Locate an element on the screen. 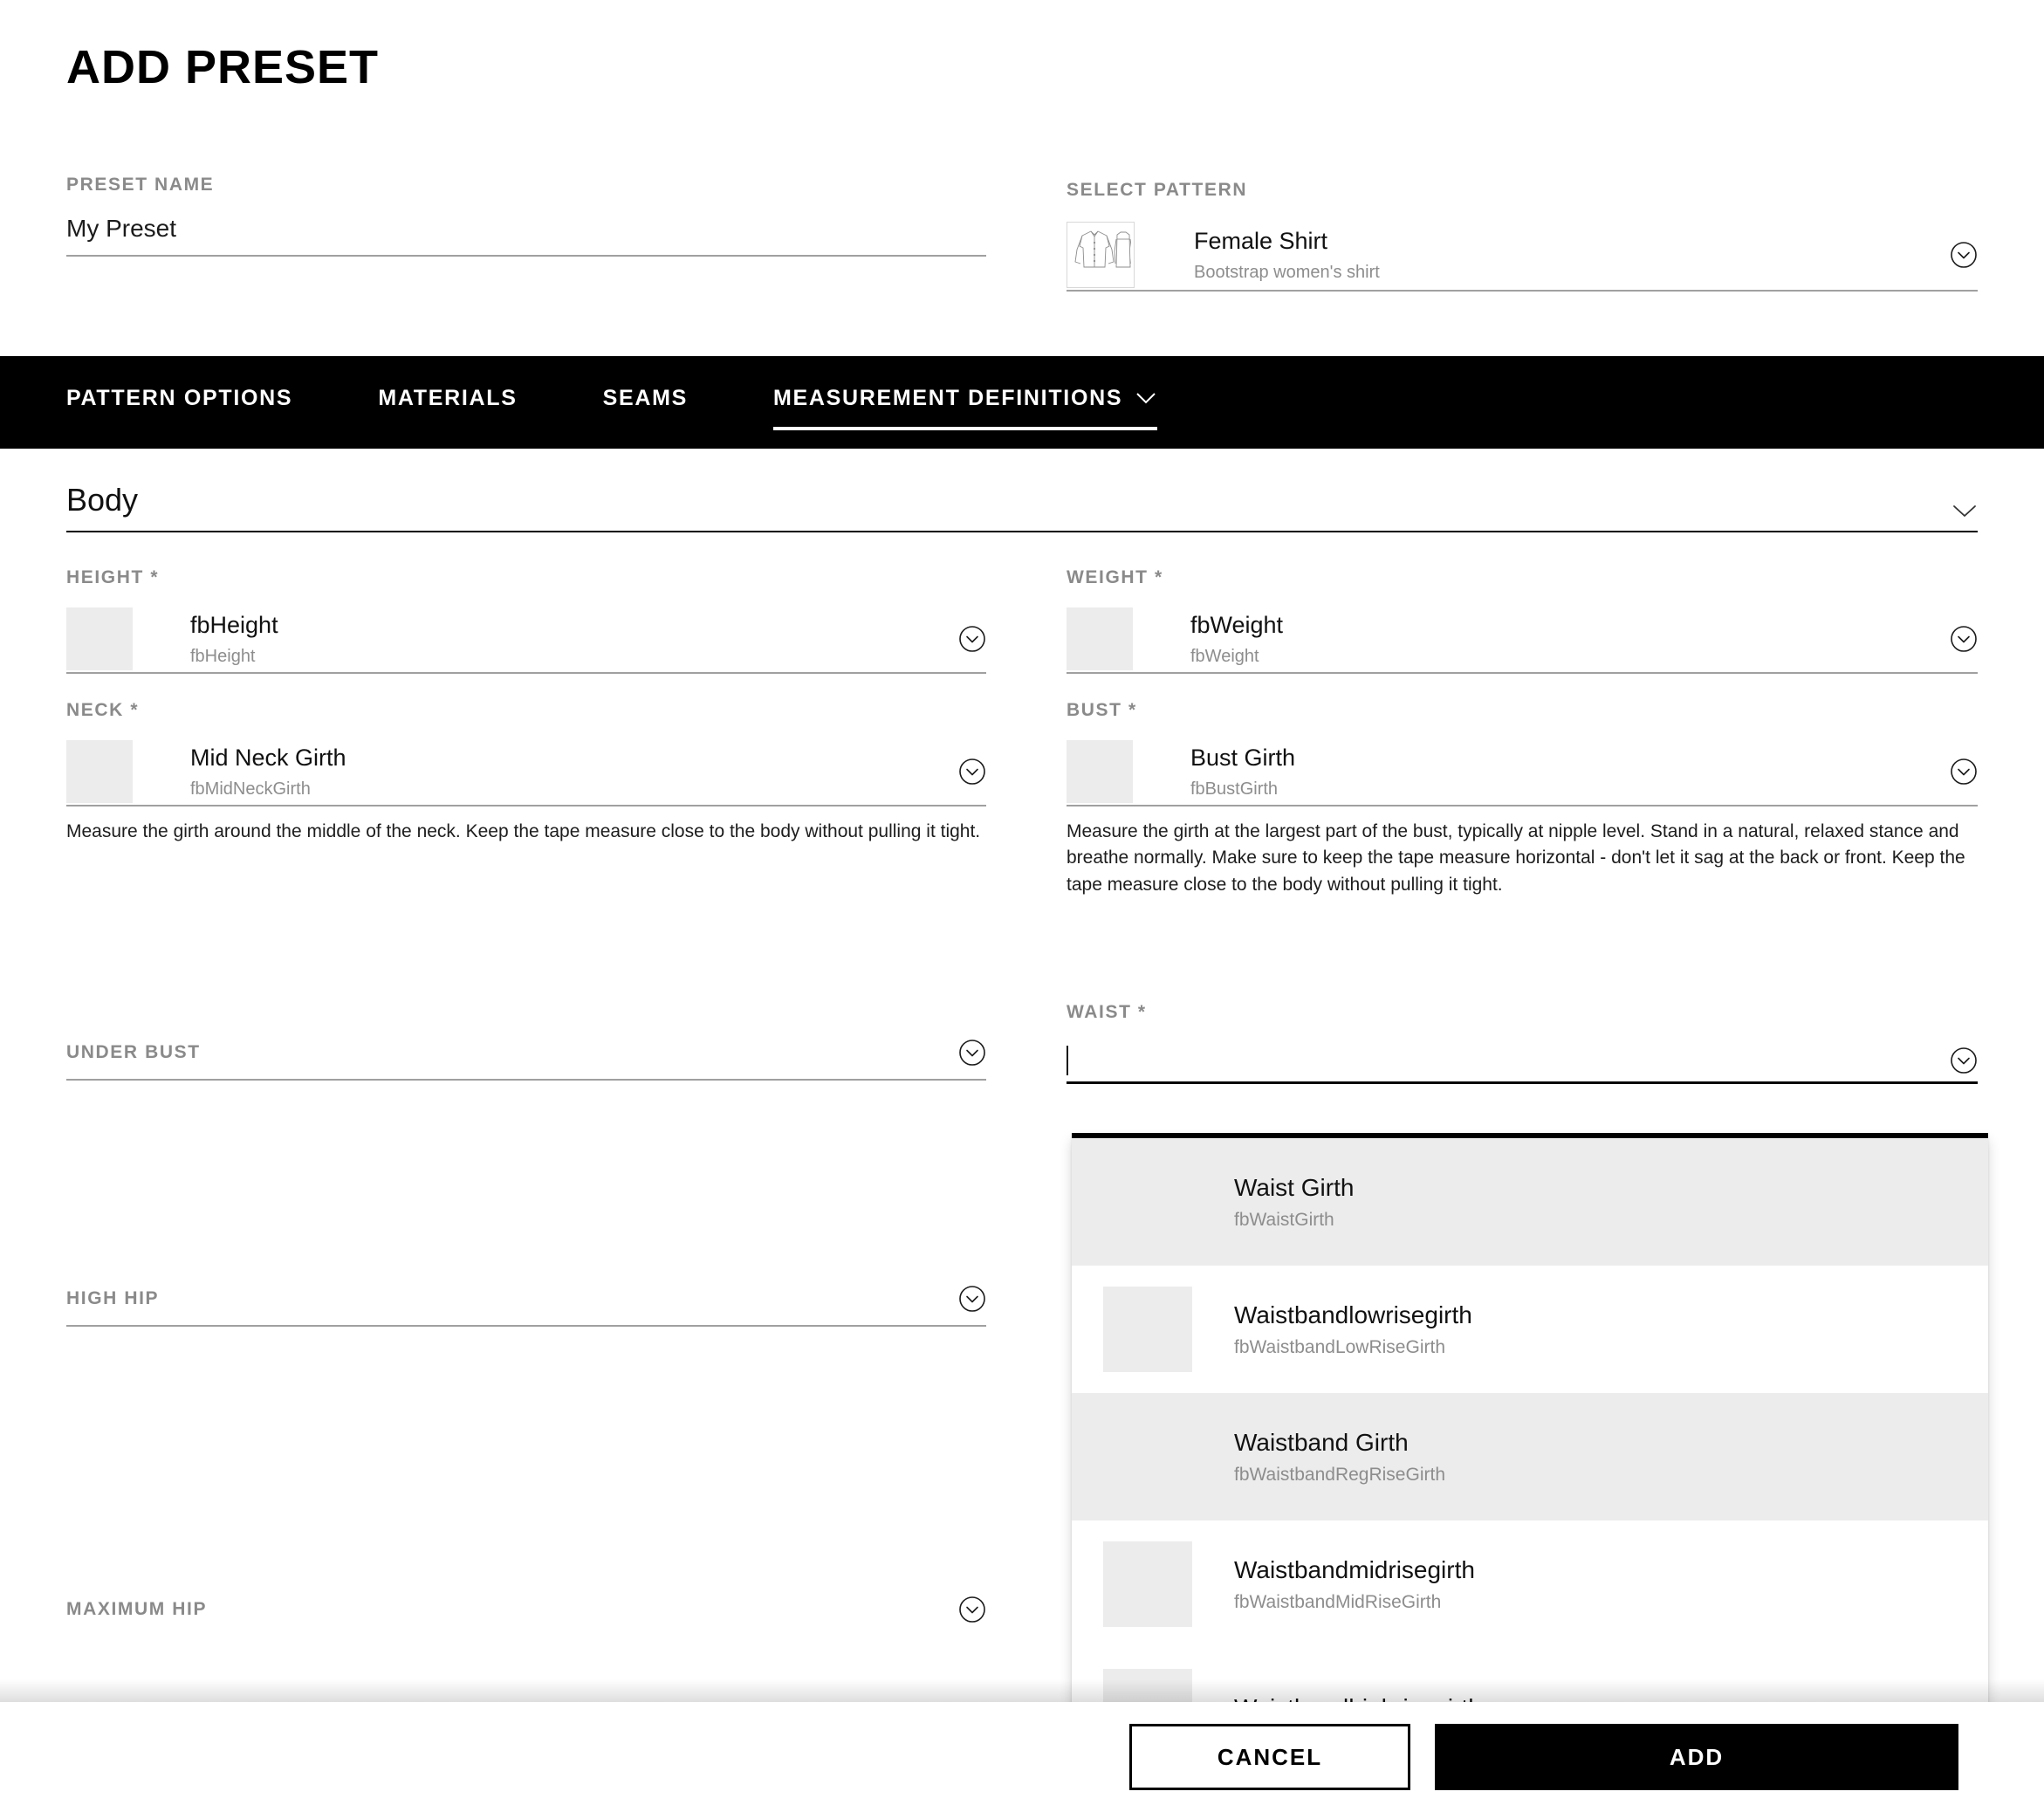 The width and height of the screenshot is (2044, 1812). field-weight-select: fbWeight fbWeight is located at coordinates (1523, 640).